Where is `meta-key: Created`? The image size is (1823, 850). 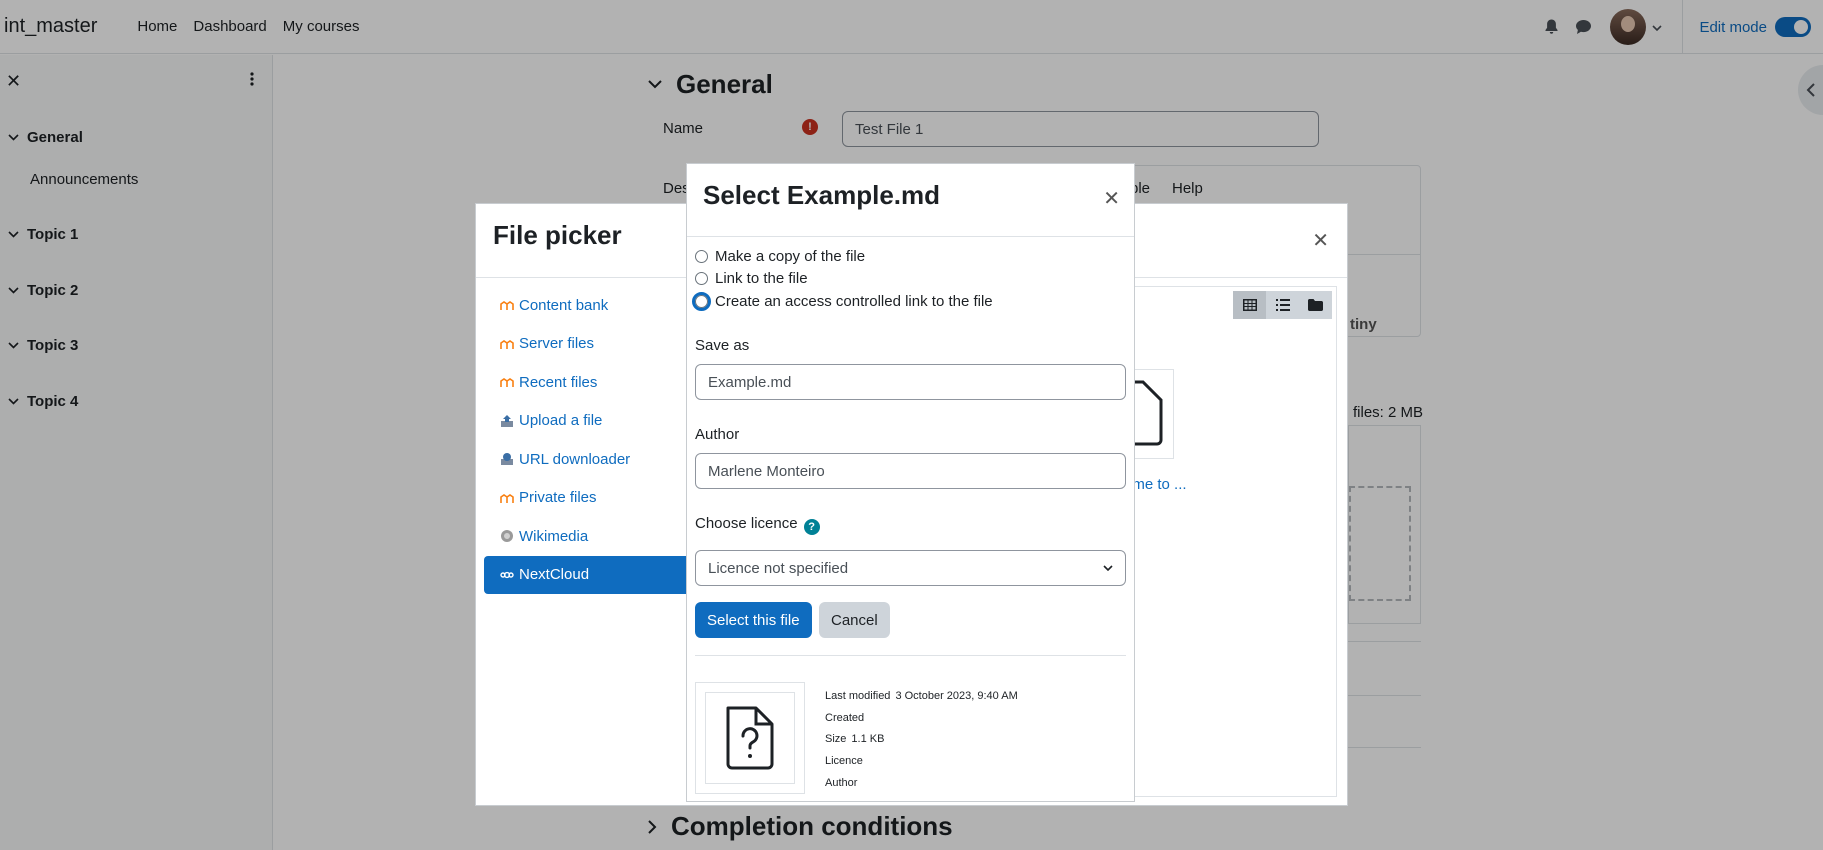
meta-key: Created is located at coordinates (845, 718).